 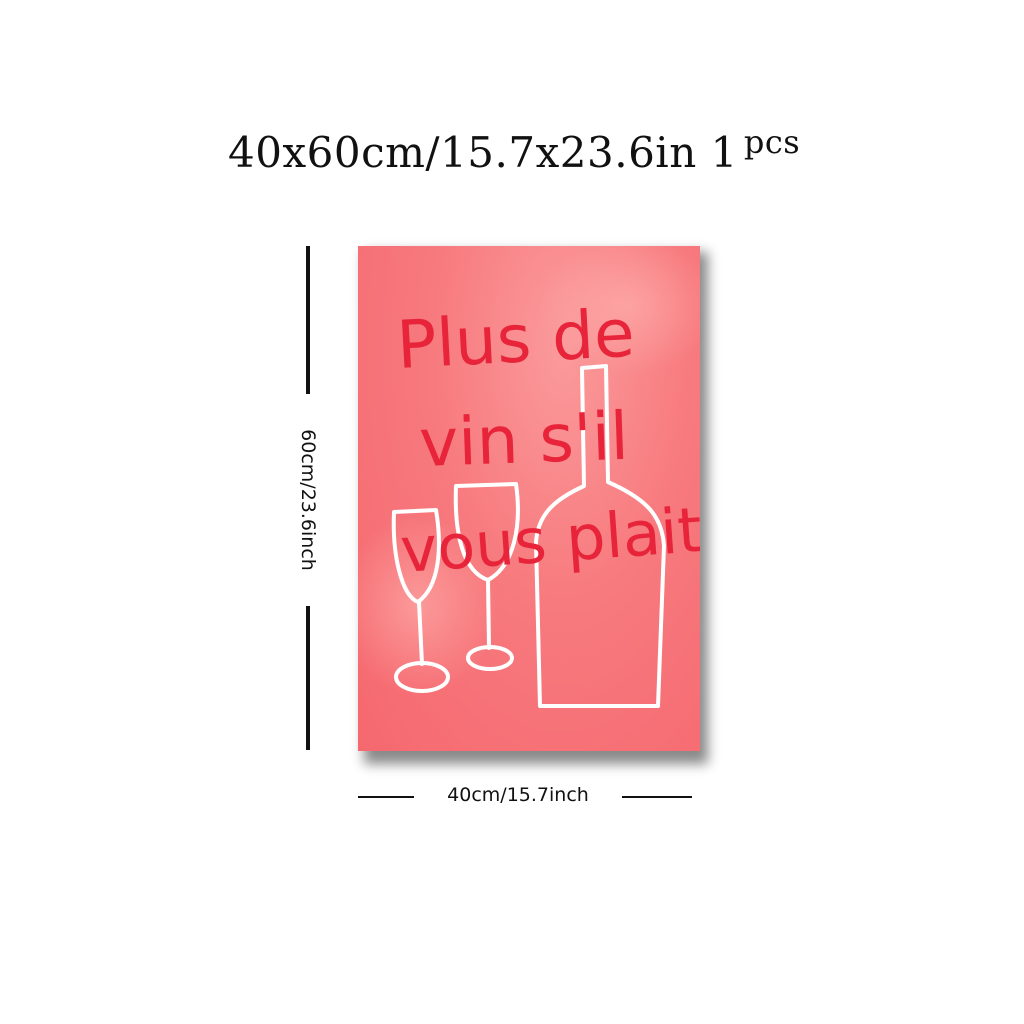 I want to click on size-text: 40x60cm/15.7x23.6in 1, so click(x=483, y=152).